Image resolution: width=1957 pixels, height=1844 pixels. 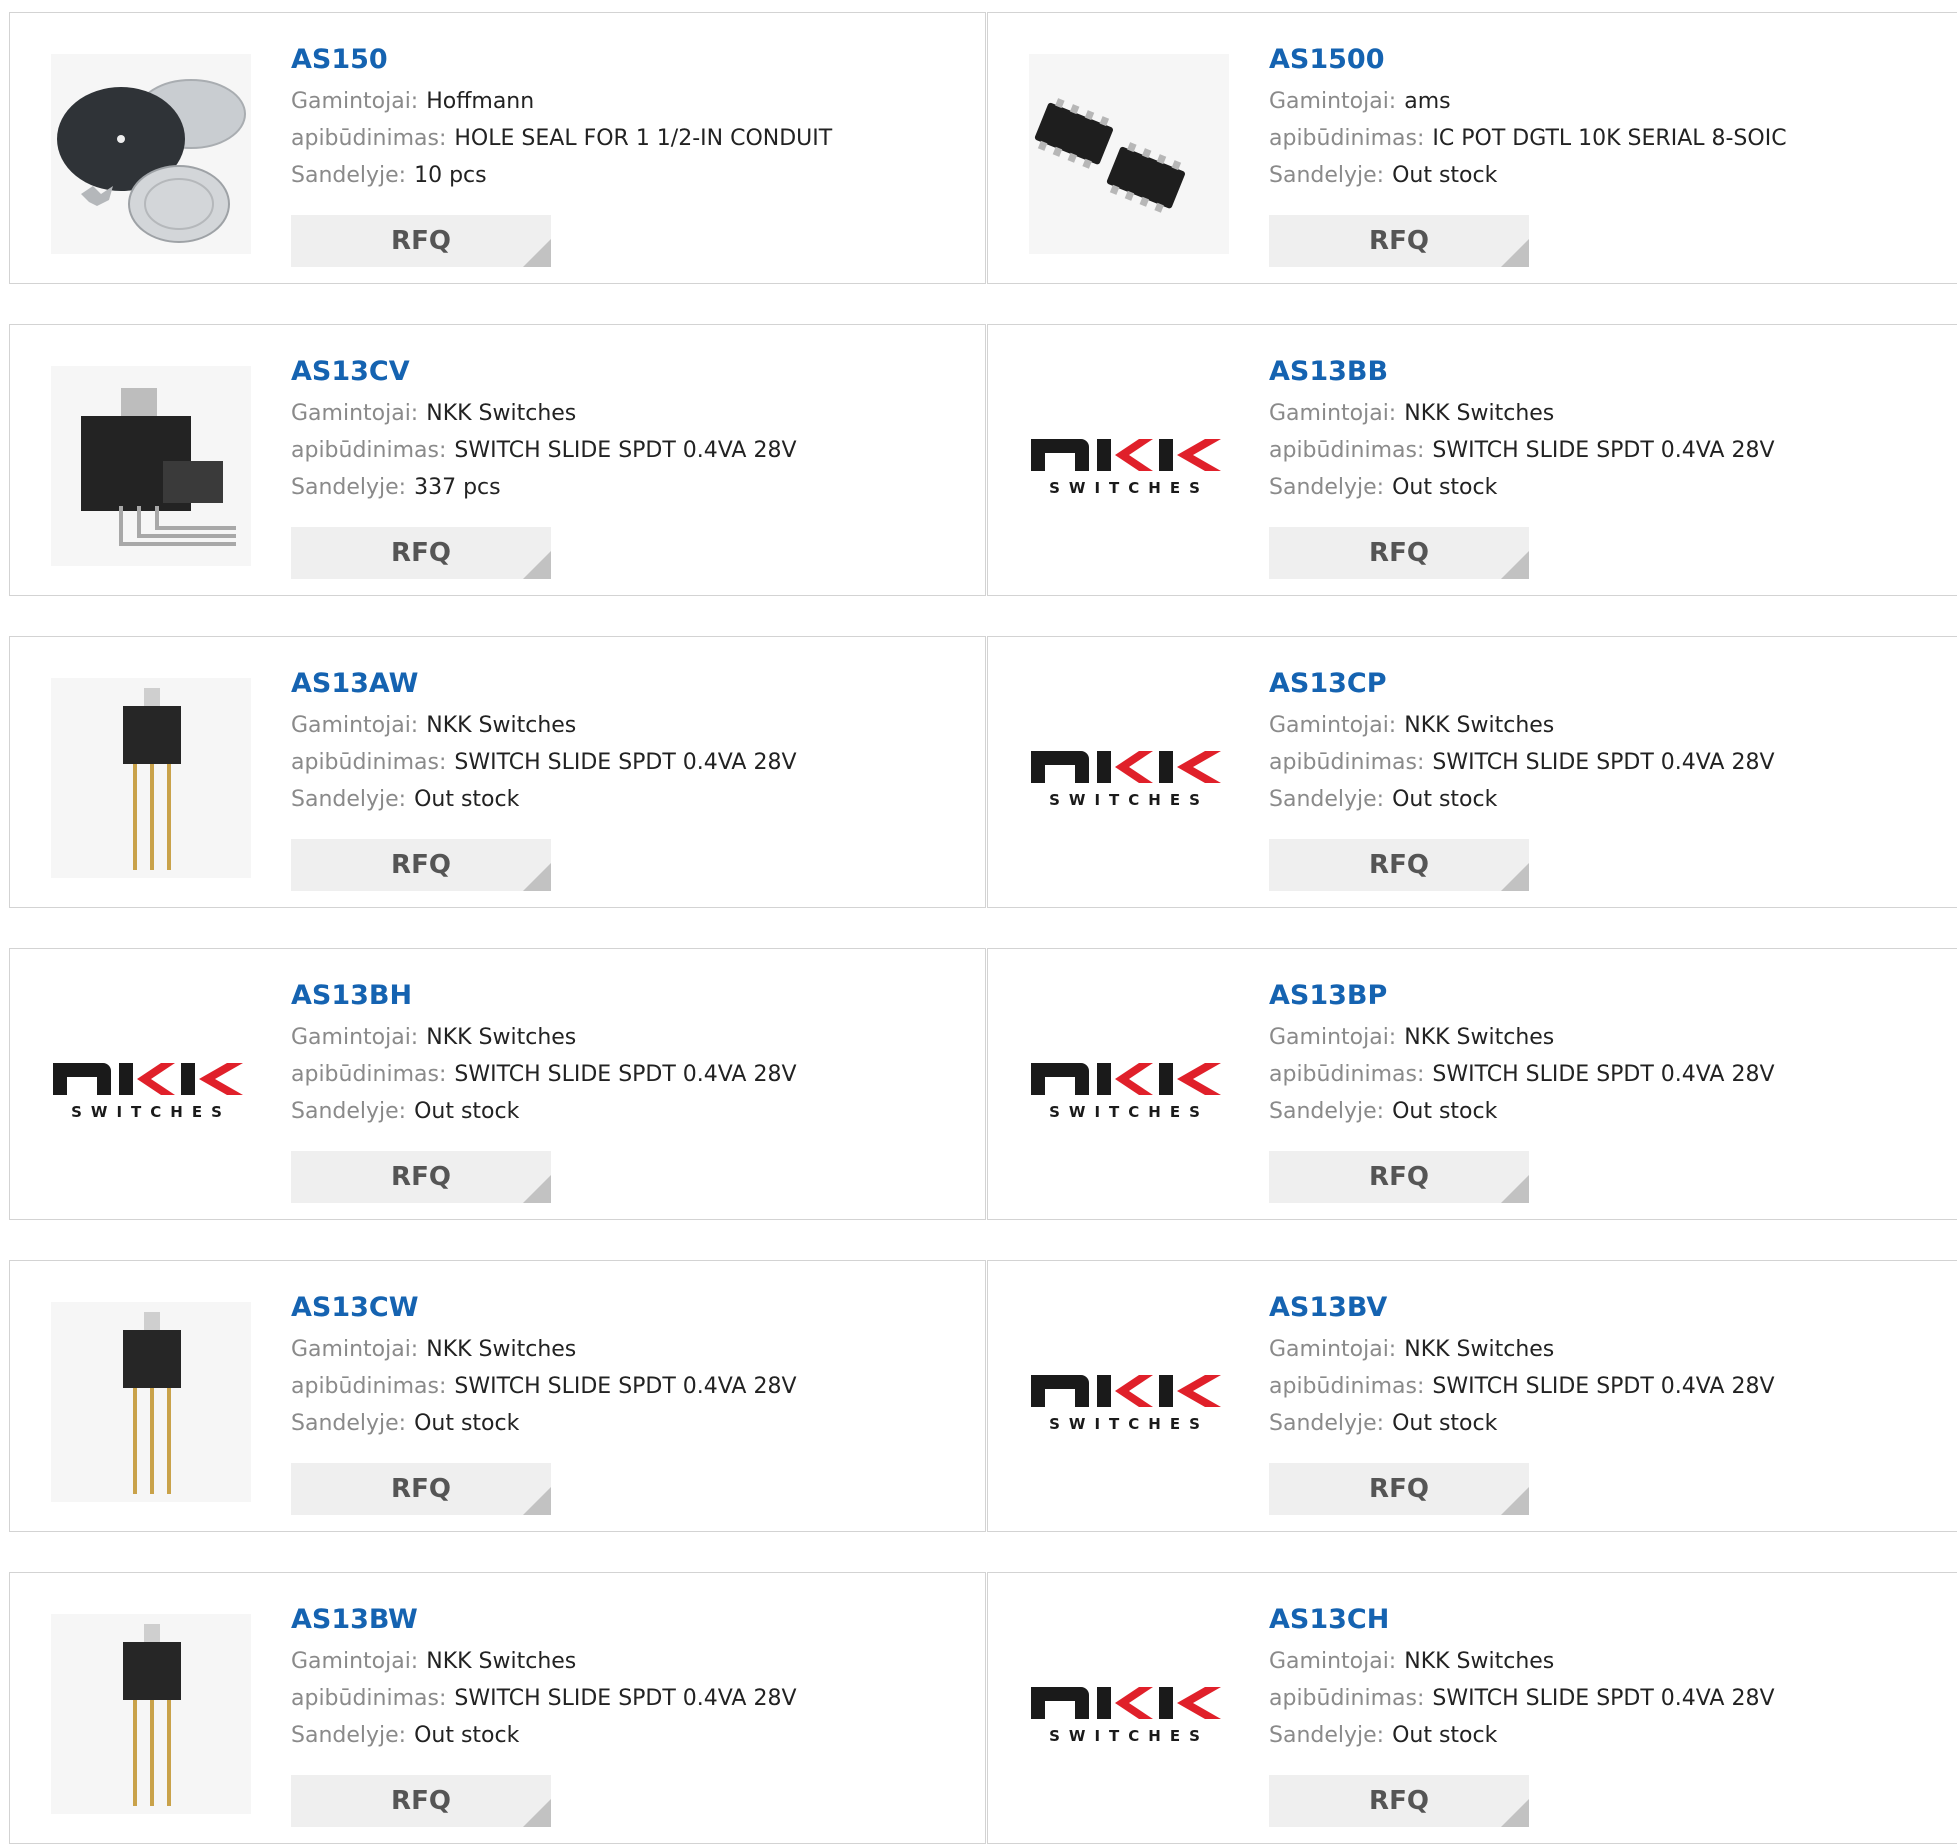 I want to click on slide-switch-icon, so click(x=151, y=778).